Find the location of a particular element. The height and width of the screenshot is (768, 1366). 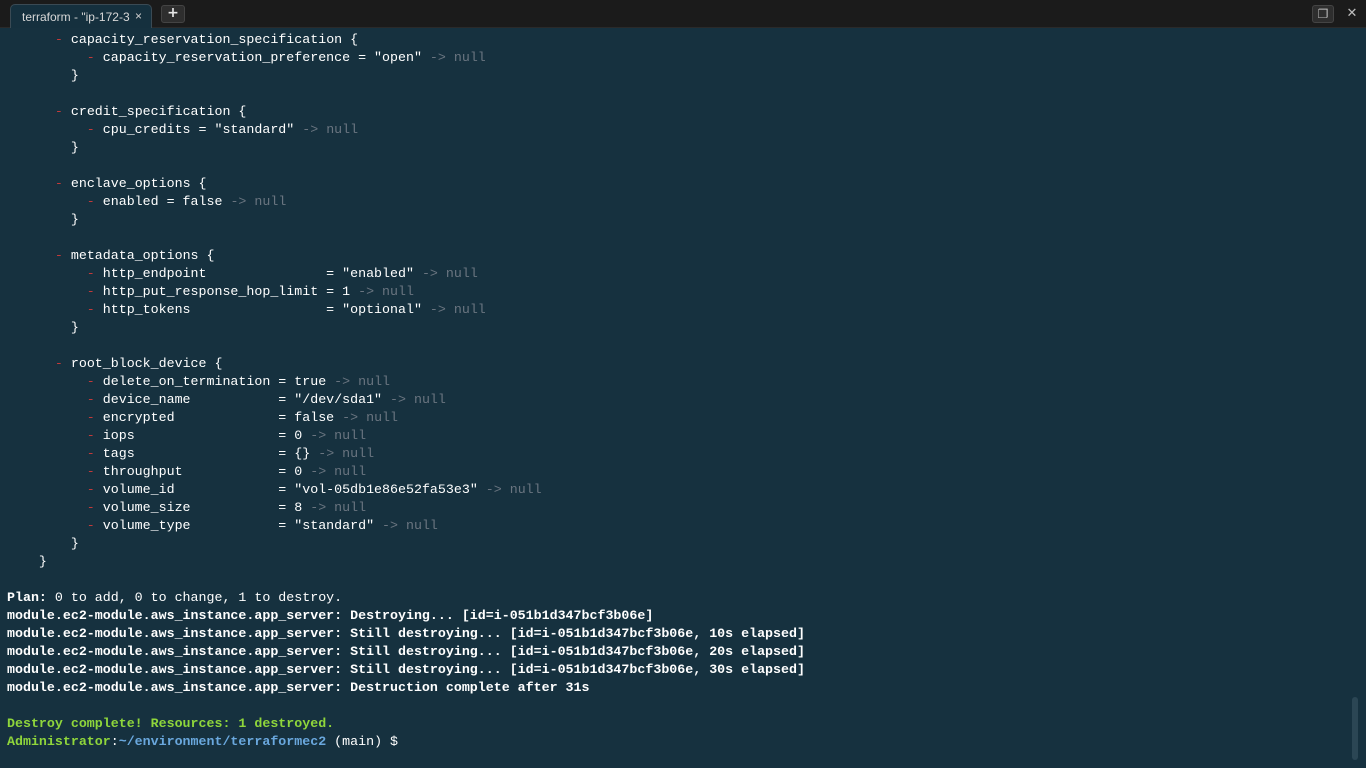

close-window-icon: ✕ is located at coordinates (1352, 14).